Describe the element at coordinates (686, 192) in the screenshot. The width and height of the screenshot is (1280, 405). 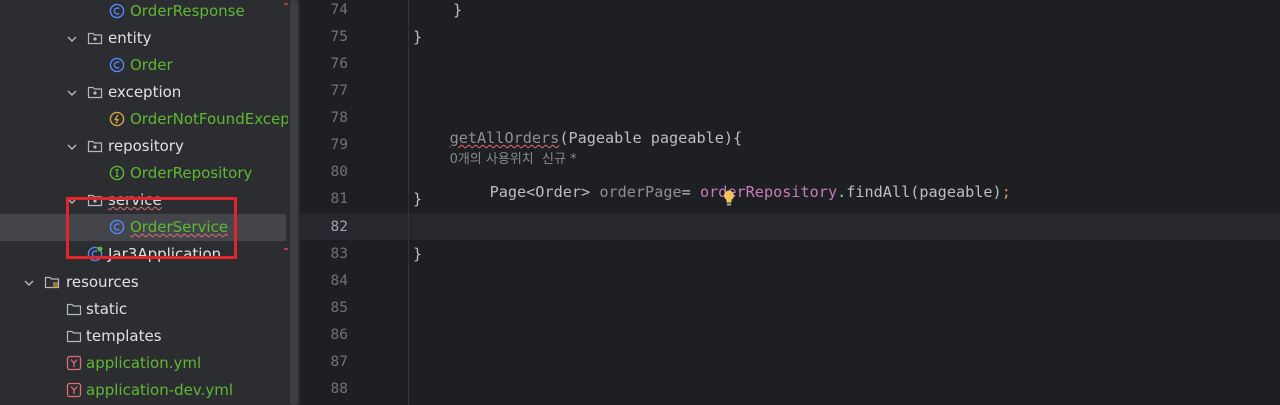
I see `assign-op: =` at that location.